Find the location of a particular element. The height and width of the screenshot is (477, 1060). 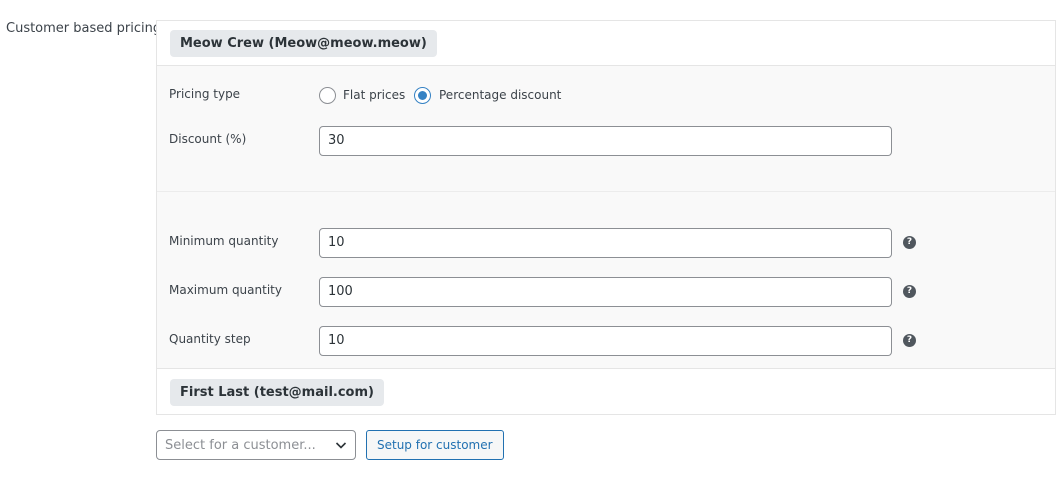

maximum-quantity-input: 100 is located at coordinates (605, 292).